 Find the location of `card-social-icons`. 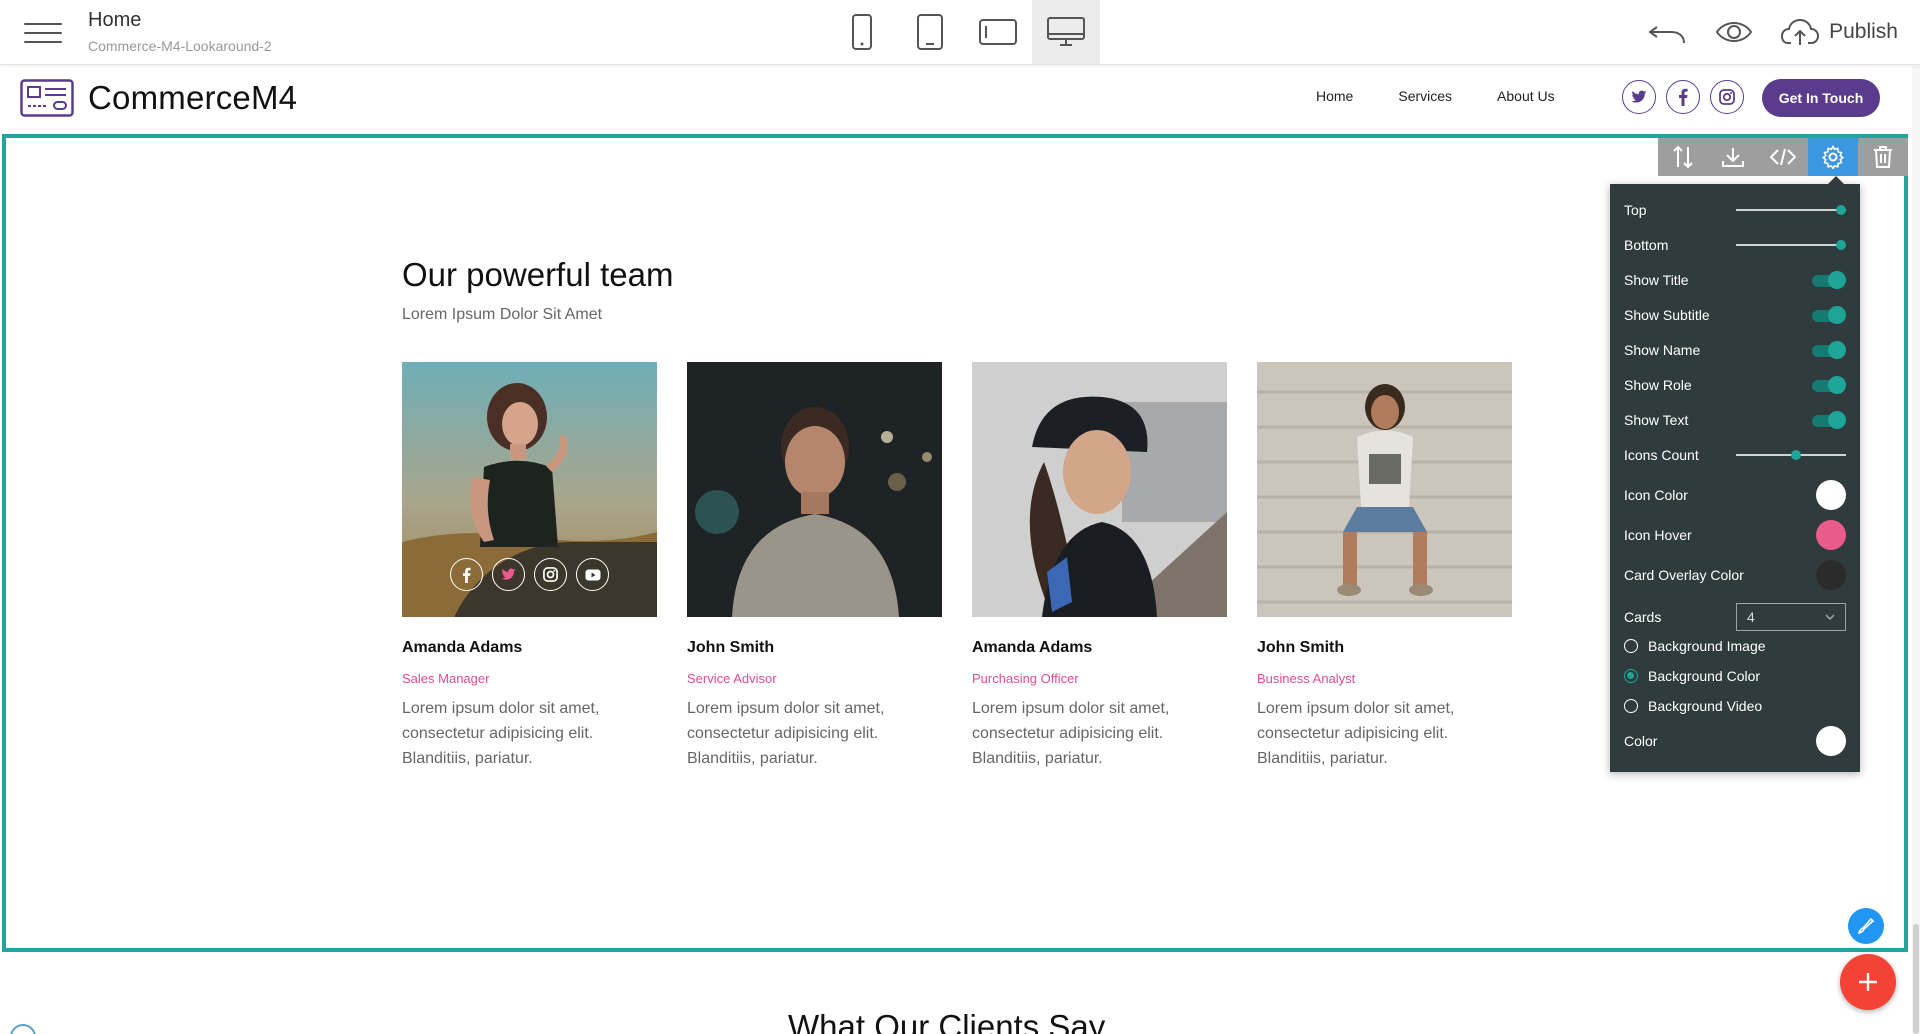

card-social-icons is located at coordinates (529, 574).